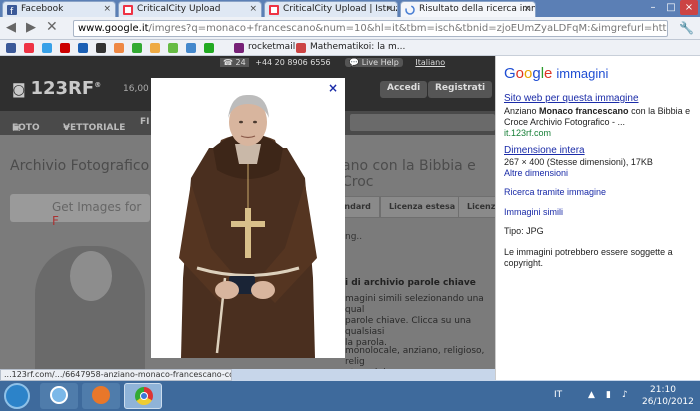 Image resolution: width=700 pixels, height=411 pixels. Describe the element at coordinates (62, 88) in the screenshot. I see `logo-text: 123RF` at that location.